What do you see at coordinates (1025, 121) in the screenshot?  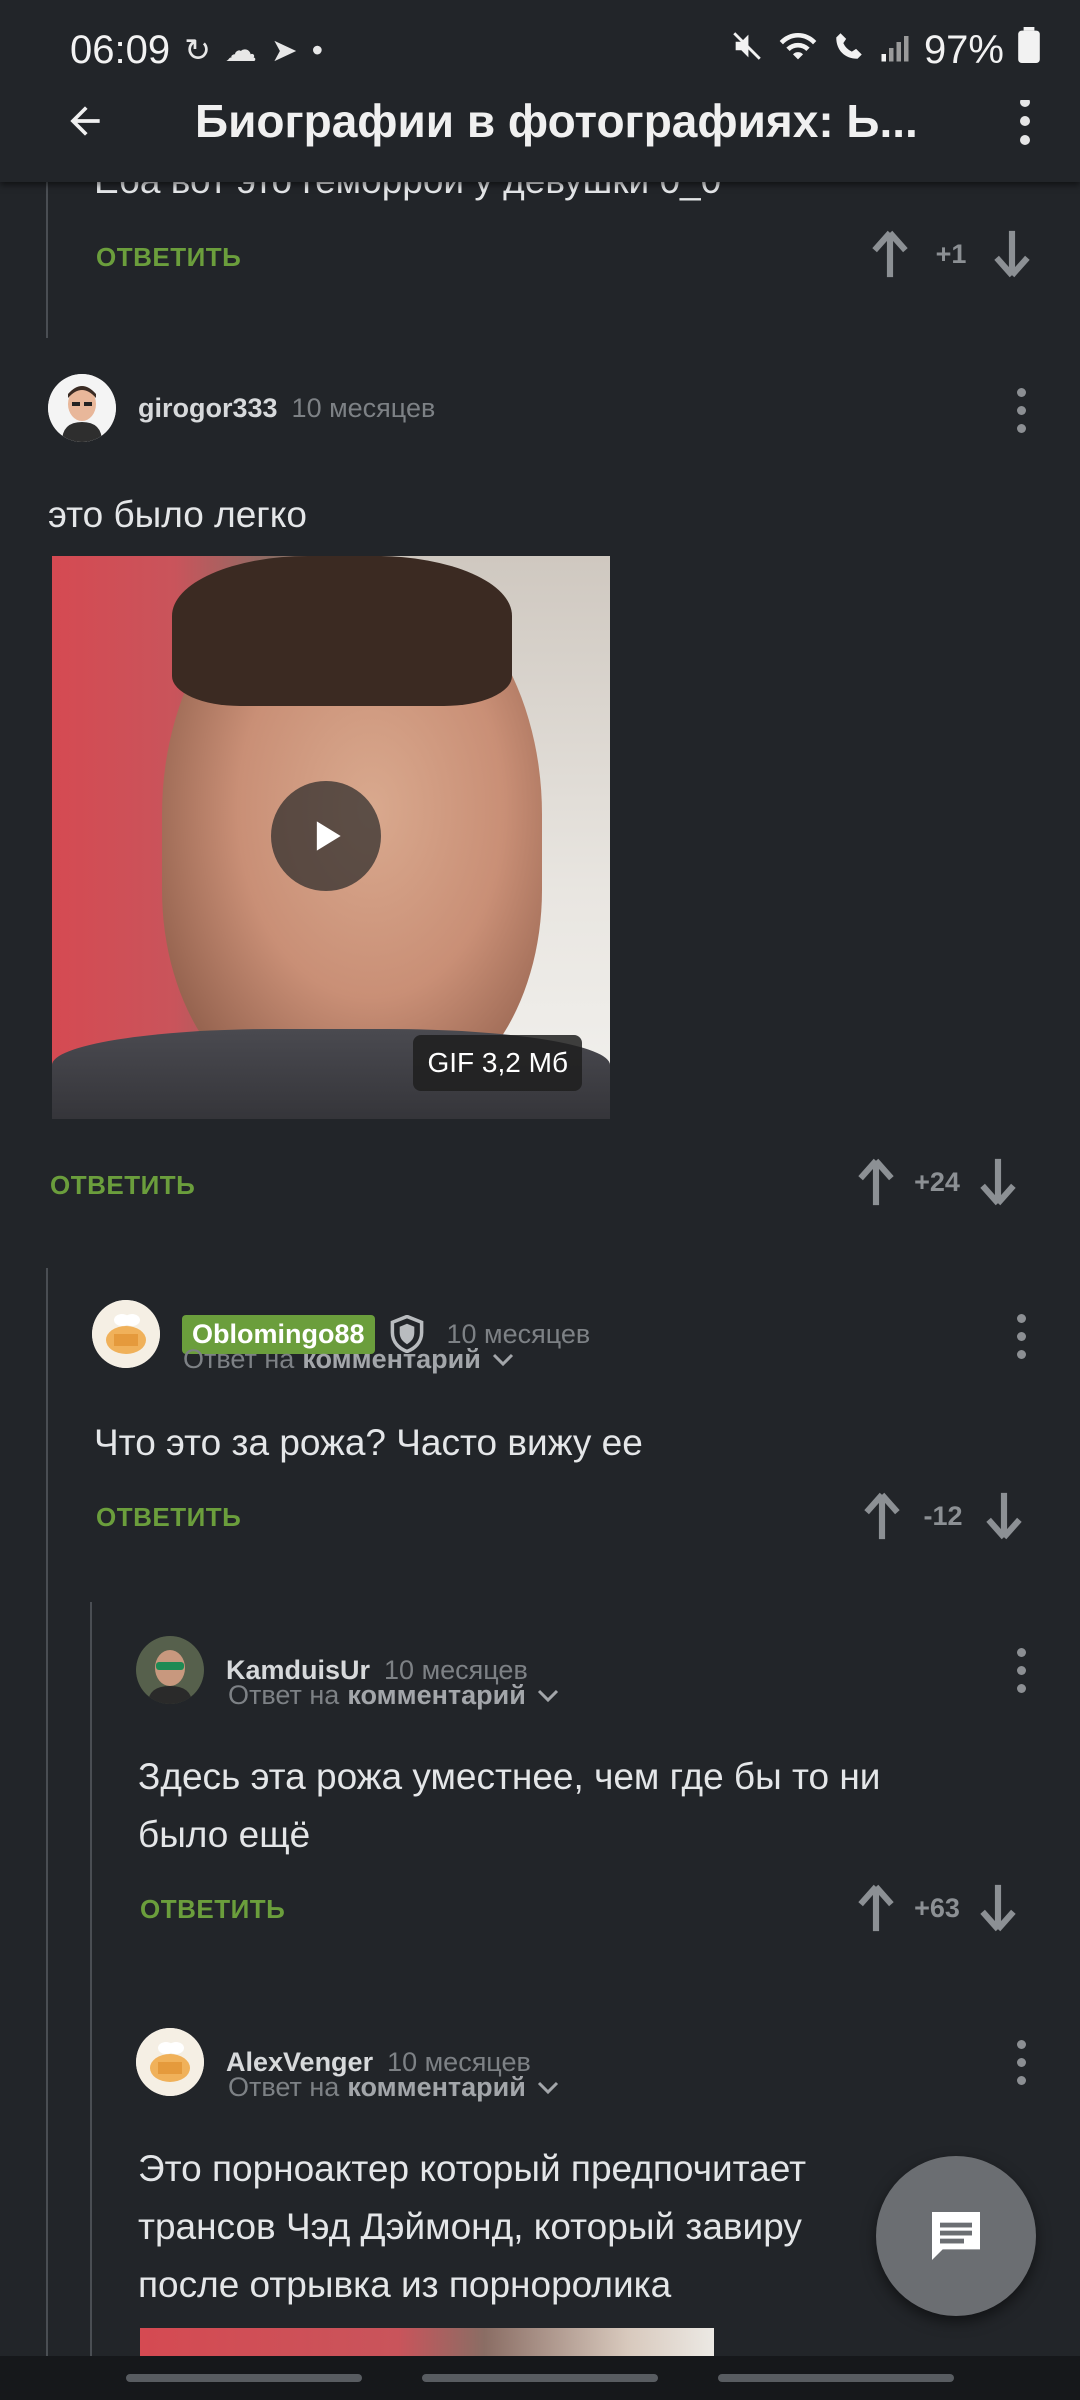 I see `overflow-menu-button` at bounding box center [1025, 121].